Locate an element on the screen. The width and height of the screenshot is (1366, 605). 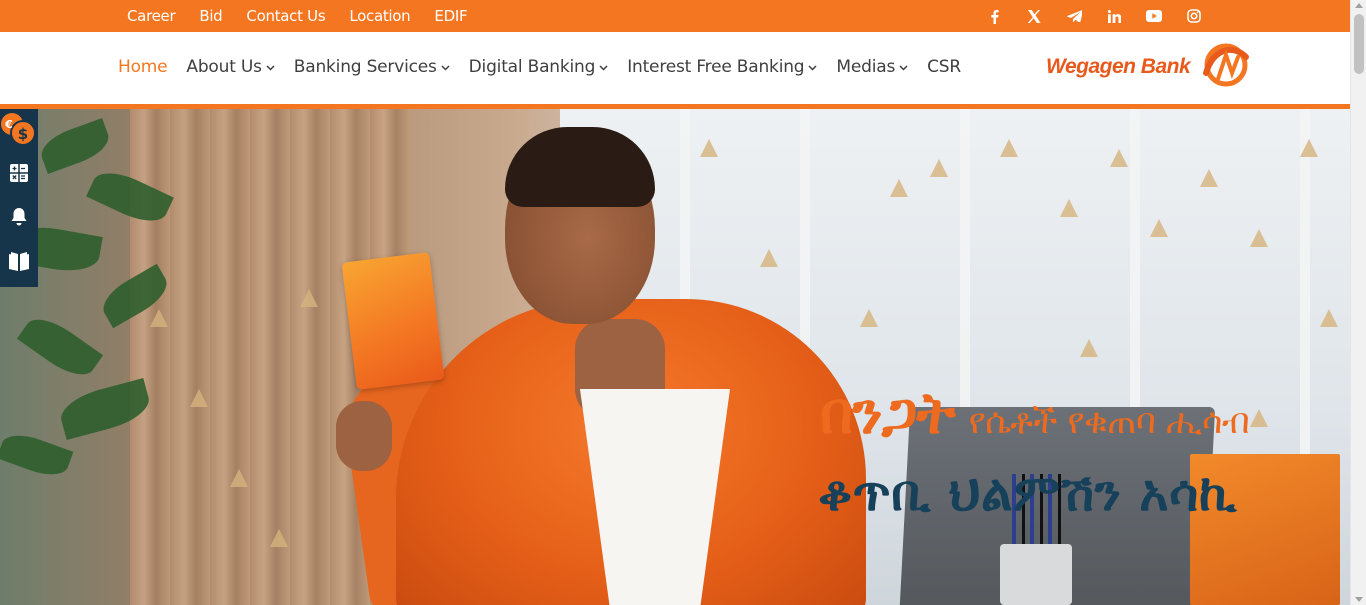
guide-button is located at coordinates (19, 263).